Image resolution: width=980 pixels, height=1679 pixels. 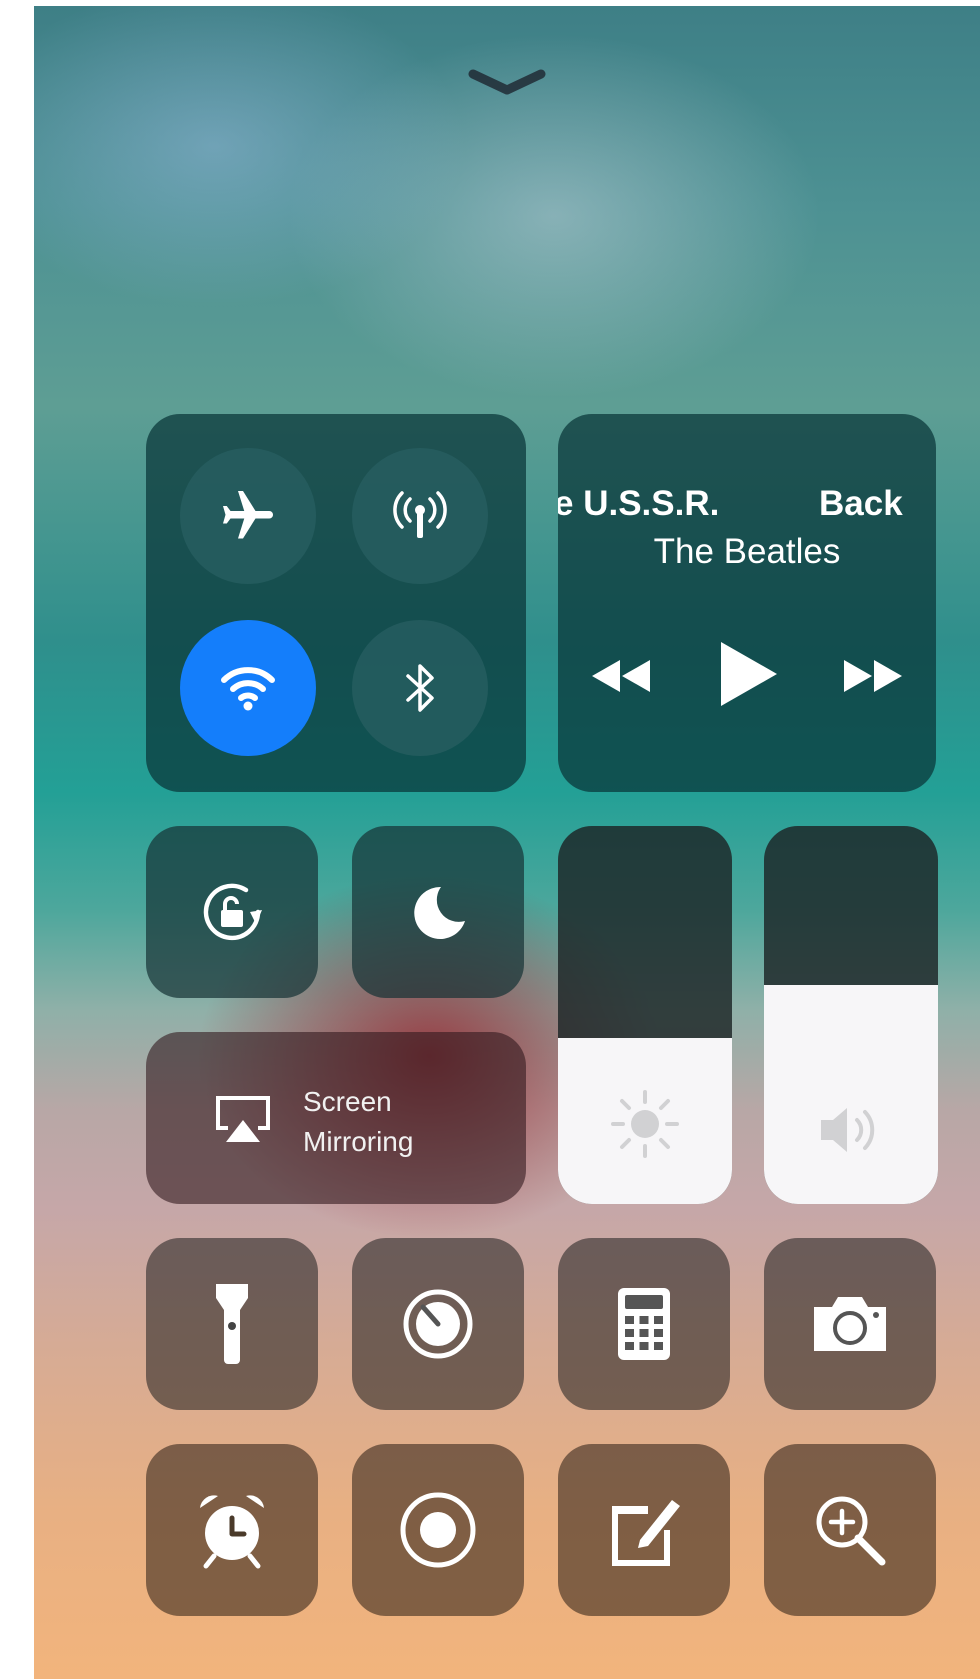 I want to click on wifi-icon, so click(x=248, y=689).